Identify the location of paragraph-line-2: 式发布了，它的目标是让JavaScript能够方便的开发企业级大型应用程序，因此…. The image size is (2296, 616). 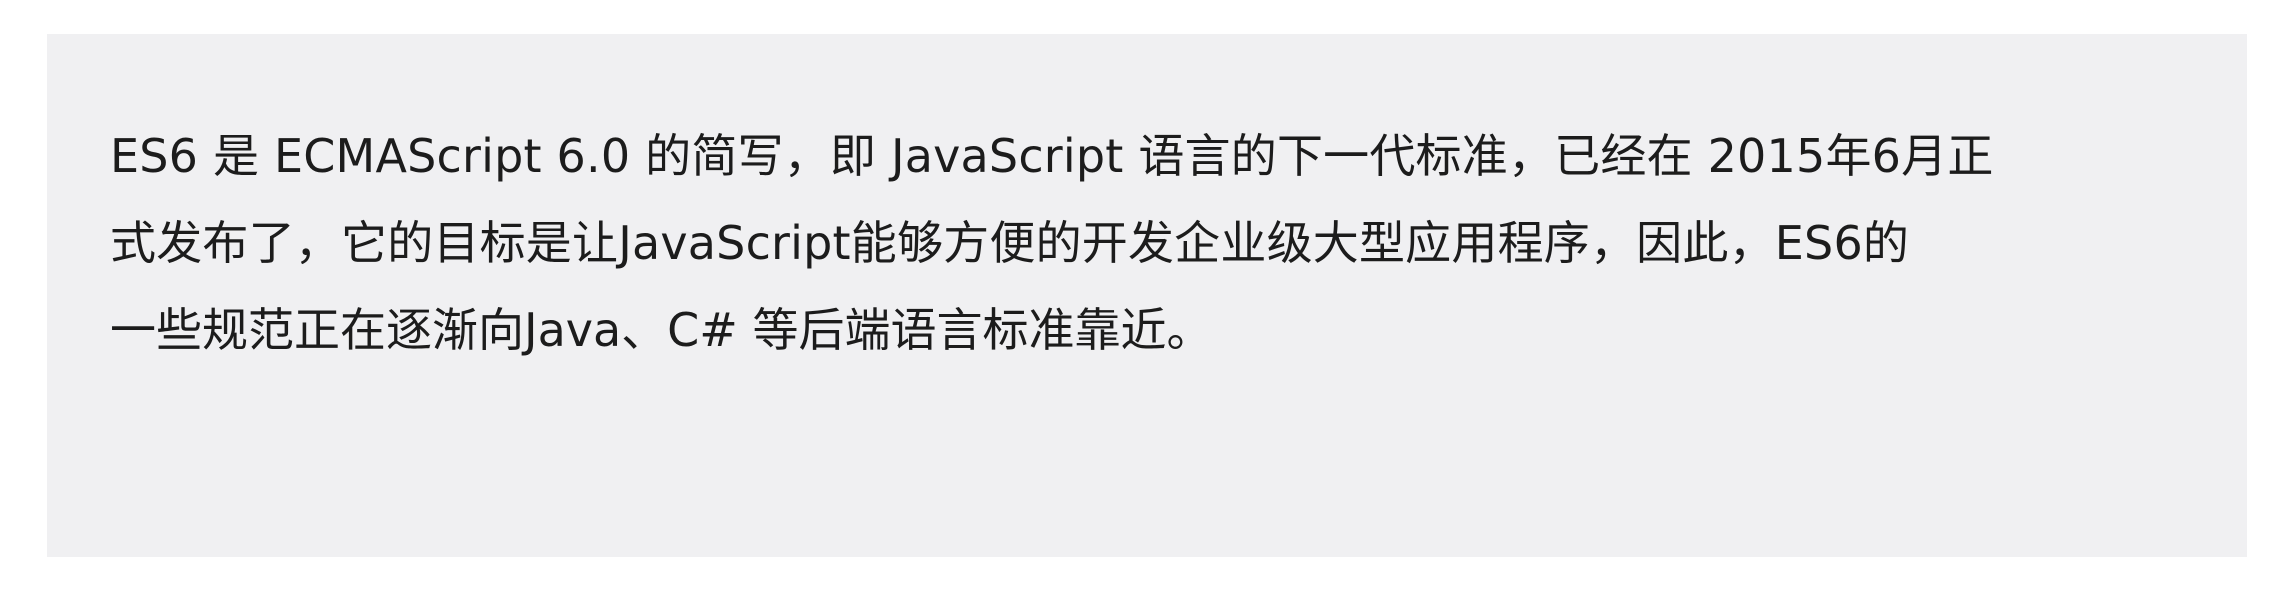
(1010, 243).